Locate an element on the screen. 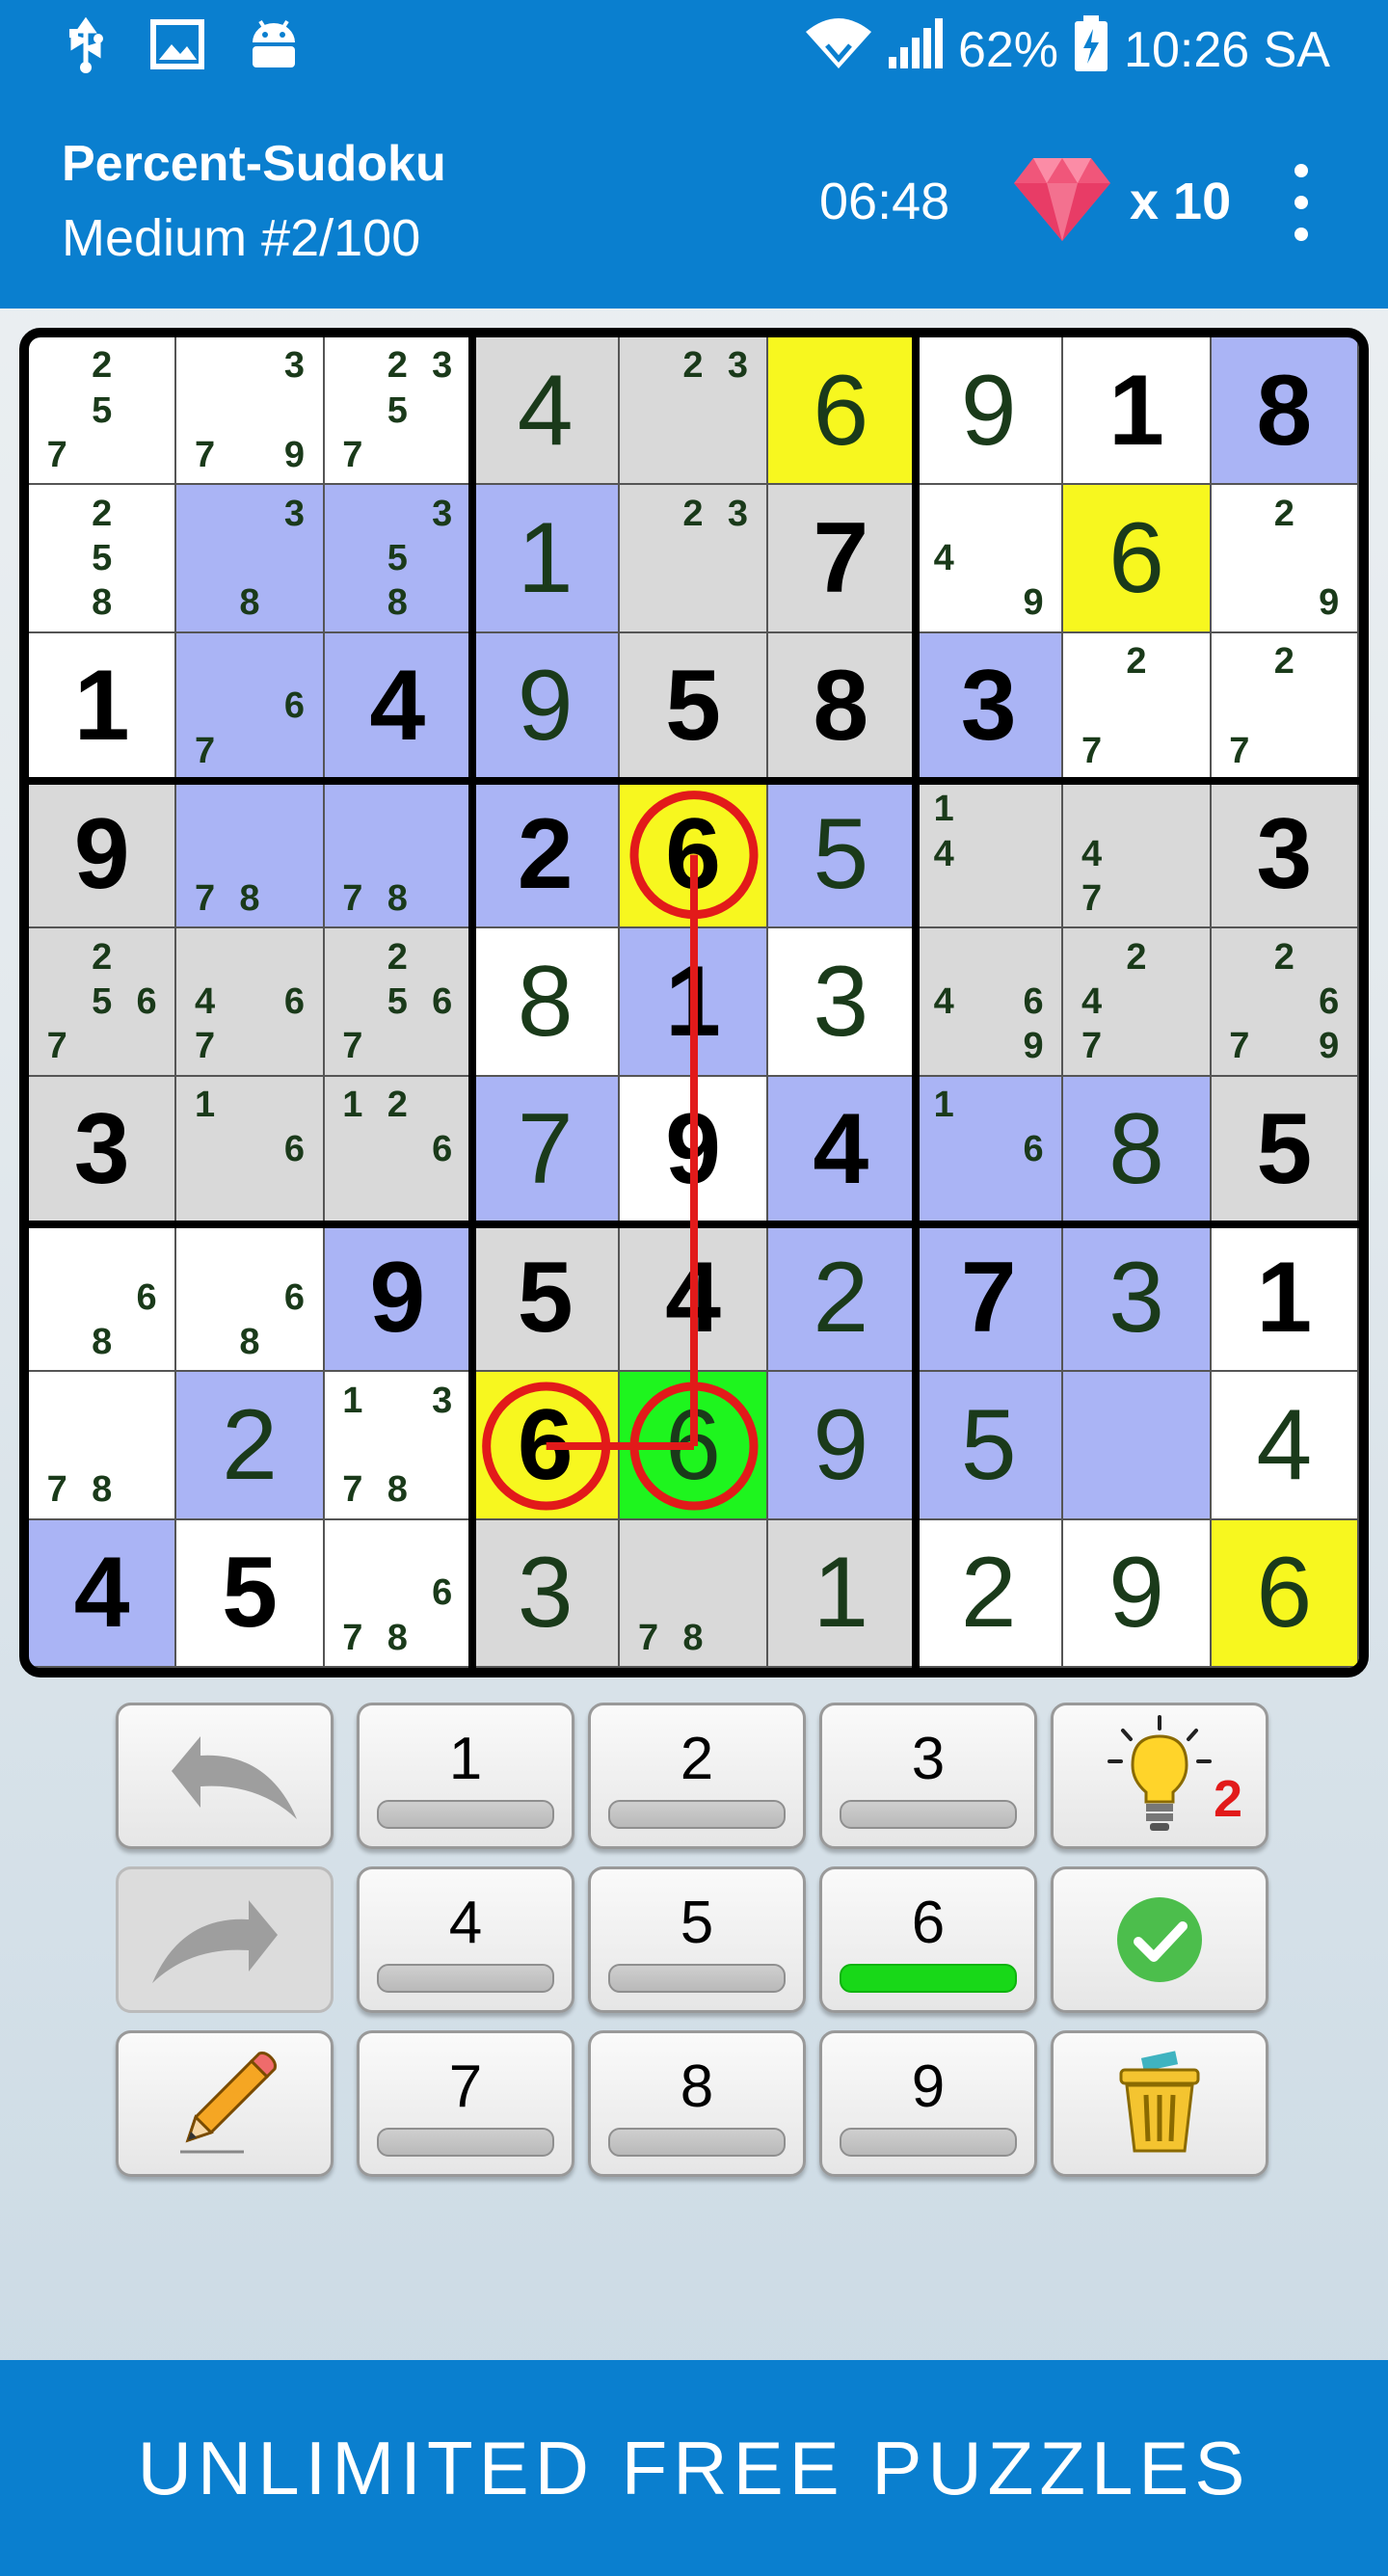 This screenshot has height=2576, width=1388. sudoku-cell: 258 is located at coordinates (103, 559).